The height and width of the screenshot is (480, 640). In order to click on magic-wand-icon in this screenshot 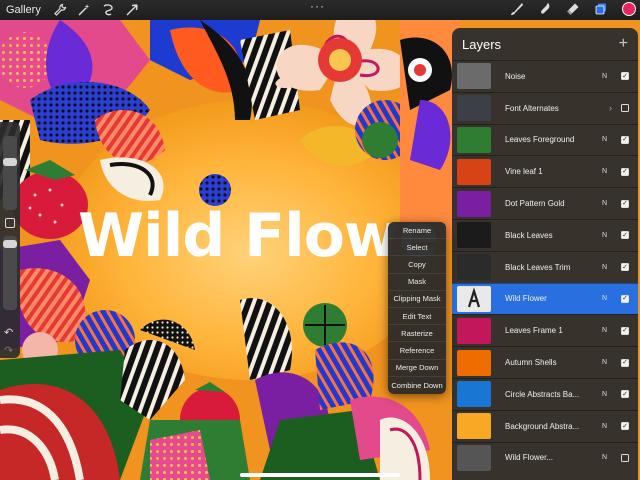, I will do `click(84, 10)`.